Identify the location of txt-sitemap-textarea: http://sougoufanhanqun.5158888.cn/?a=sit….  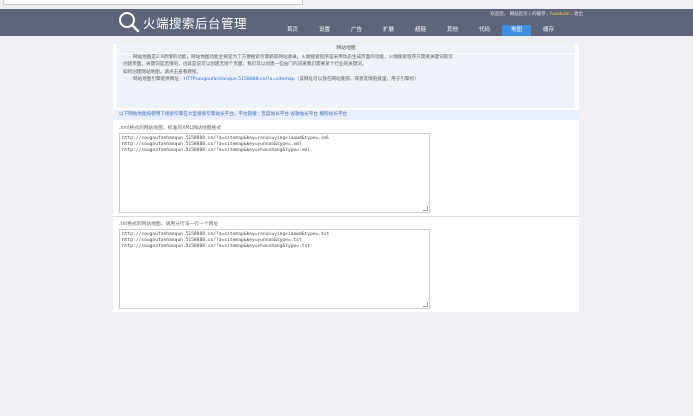
(274, 269).